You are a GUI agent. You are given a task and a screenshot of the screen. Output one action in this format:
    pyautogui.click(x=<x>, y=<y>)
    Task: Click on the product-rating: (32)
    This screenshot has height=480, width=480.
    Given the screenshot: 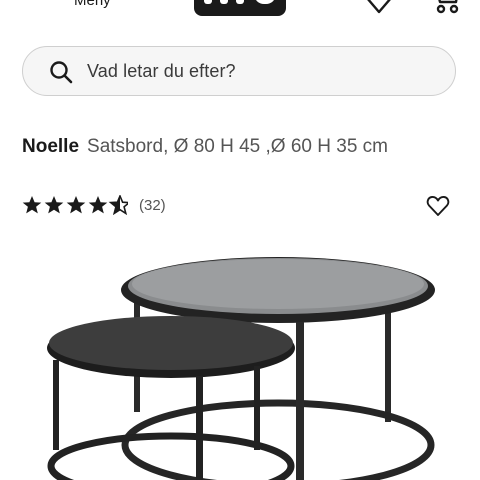 What is the action you would take?
    pyautogui.click(x=122, y=206)
    